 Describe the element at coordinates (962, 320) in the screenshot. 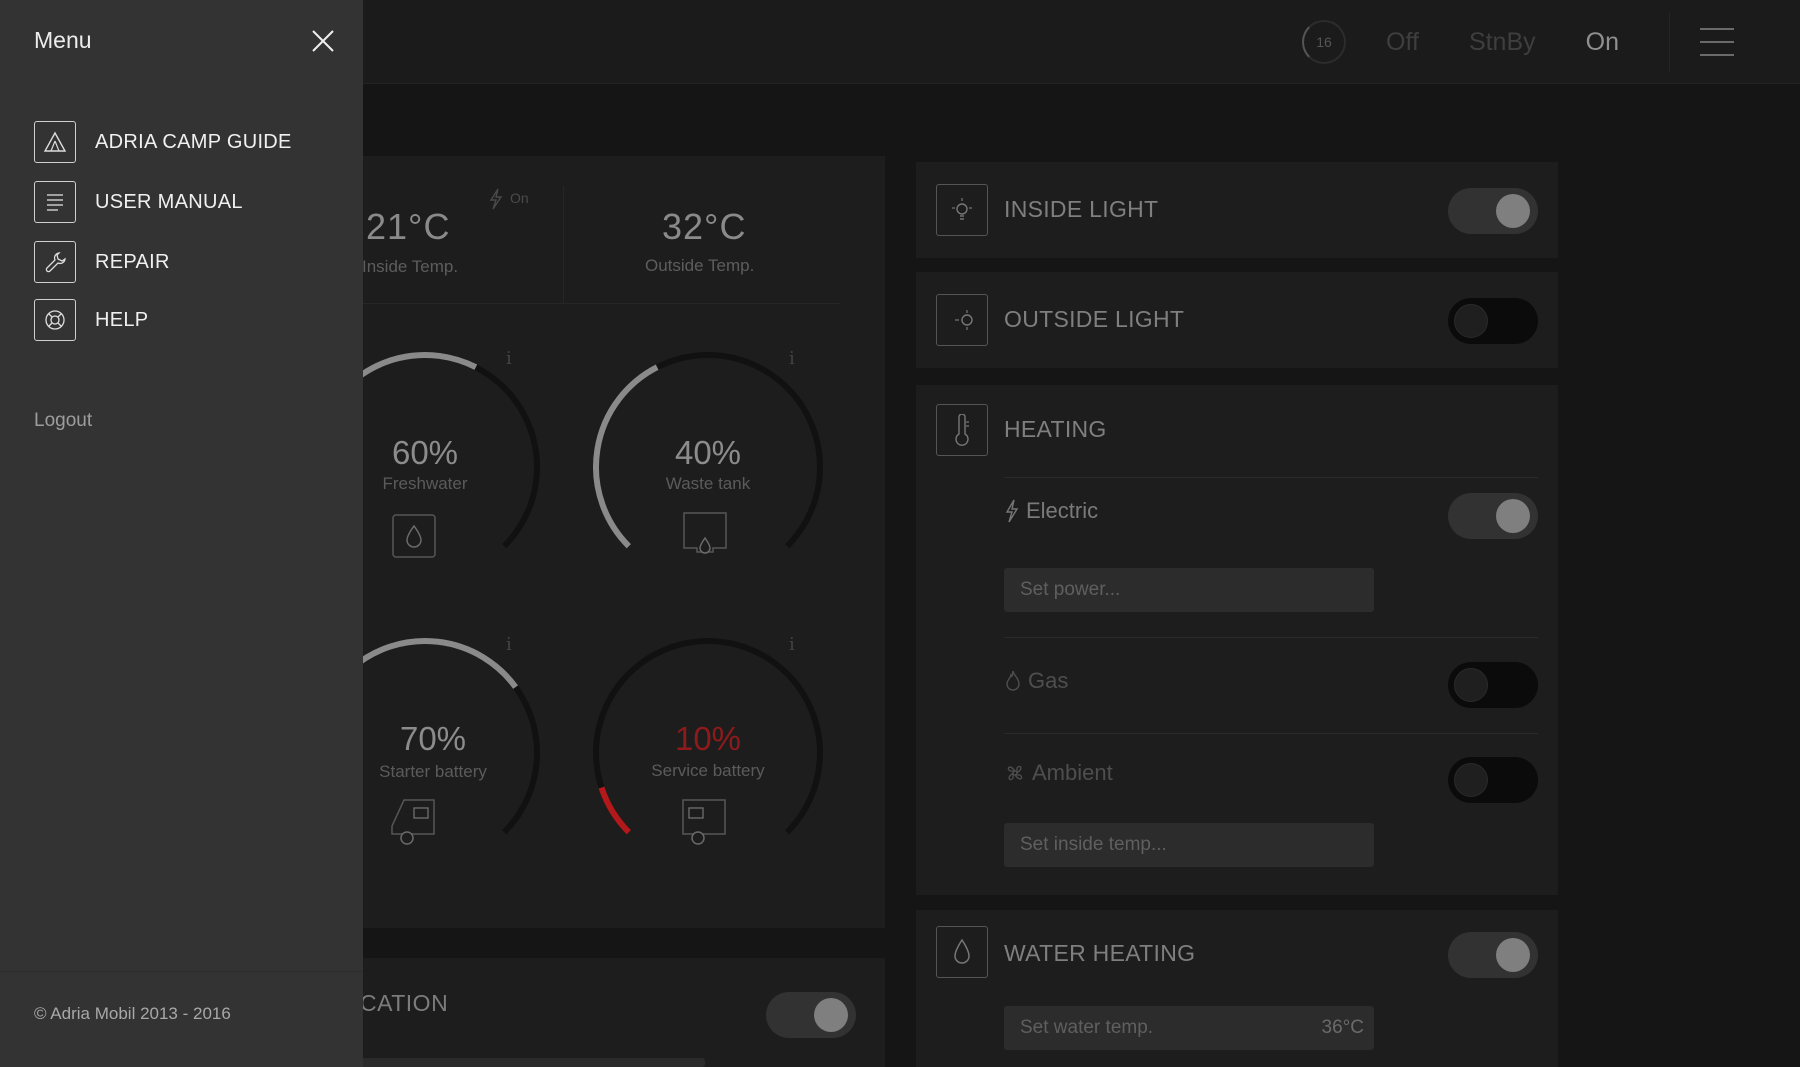

I see `outside-light-icon` at that location.